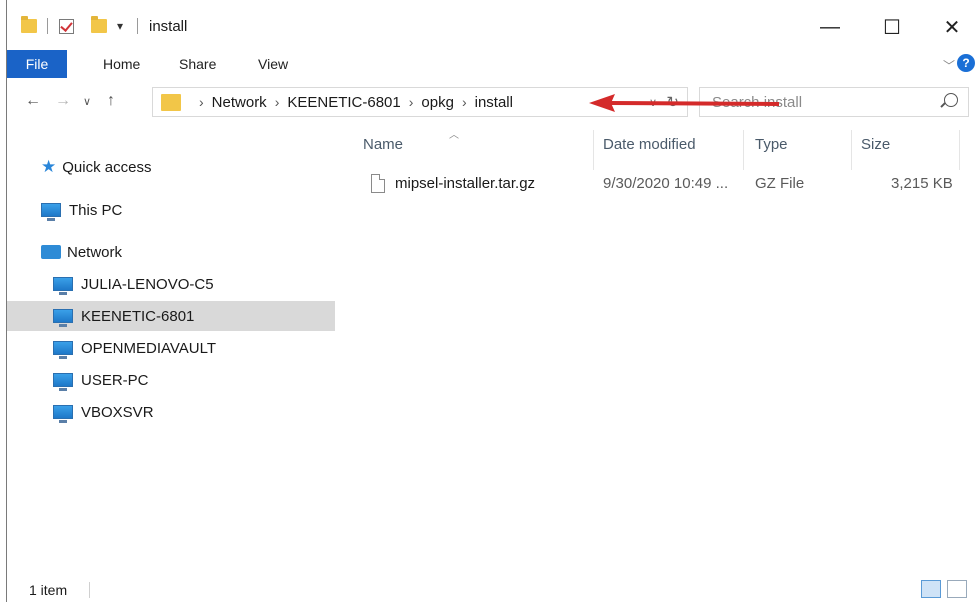 The width and height of the screenshot is (976, 602). Describe the element at coordinates (649, 144) in the screenshot. I see `column-header-date: Date modified` at that location.